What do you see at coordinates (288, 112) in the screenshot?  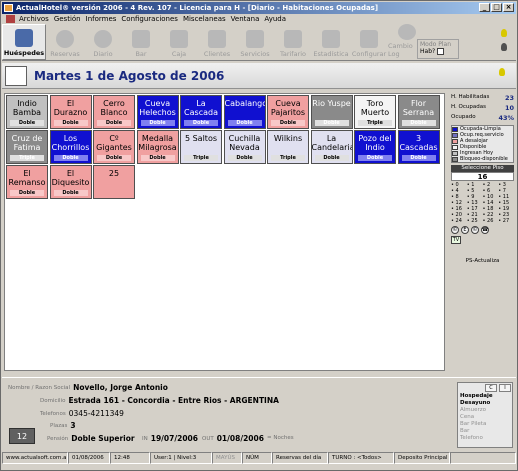 I see `room-tile: Cueva Pajaritos Doble` at bounding box center [288, 112].